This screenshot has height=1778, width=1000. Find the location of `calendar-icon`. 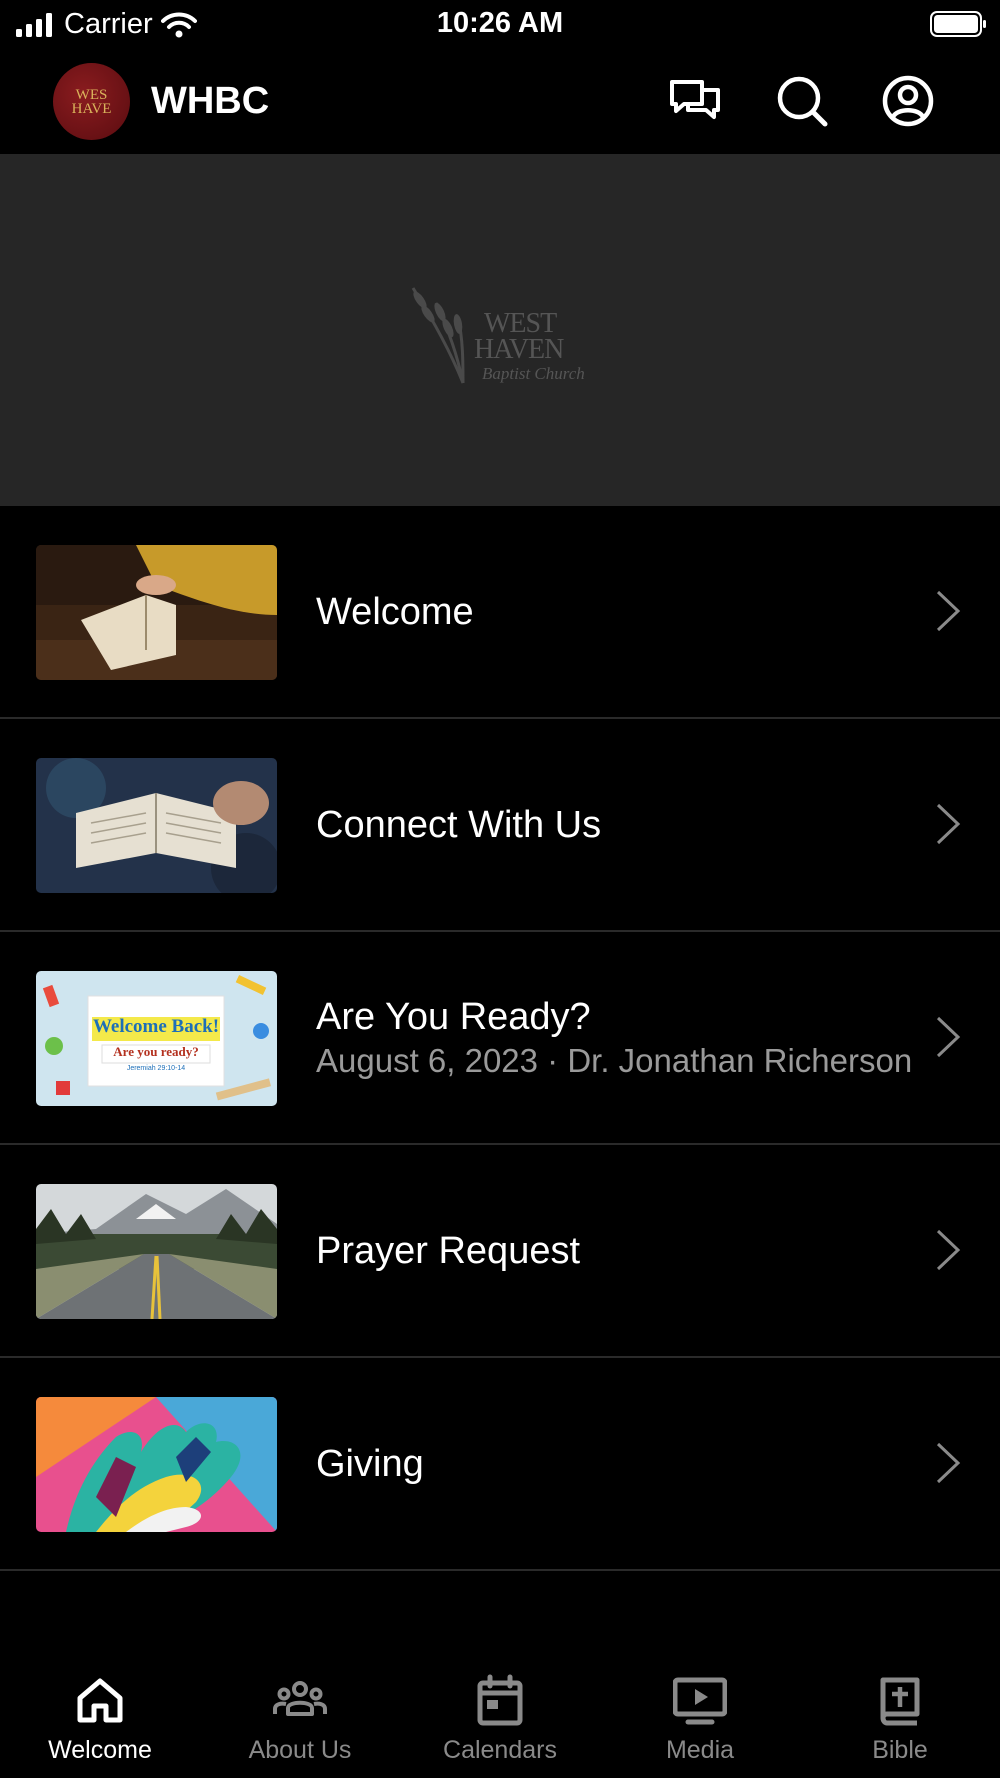

calendar-icon is located at coordinates (500, 1700).